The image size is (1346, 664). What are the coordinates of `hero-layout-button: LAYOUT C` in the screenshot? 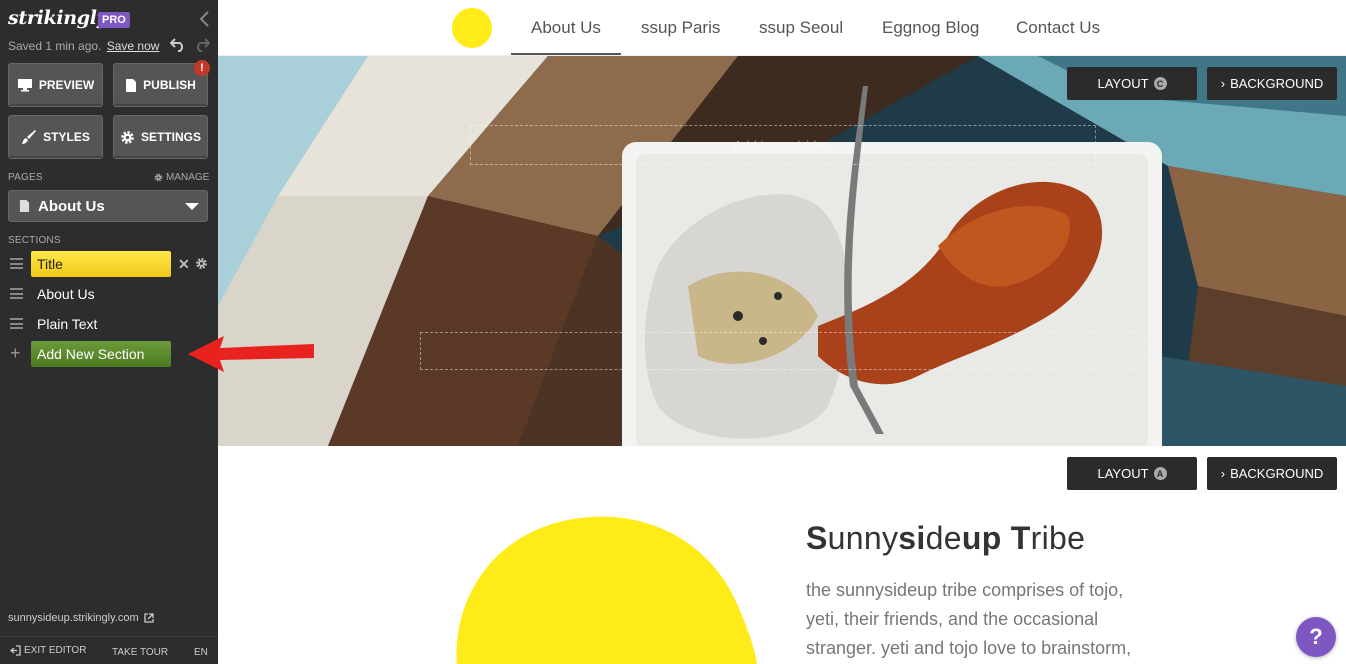 It's located at (1132, 83).